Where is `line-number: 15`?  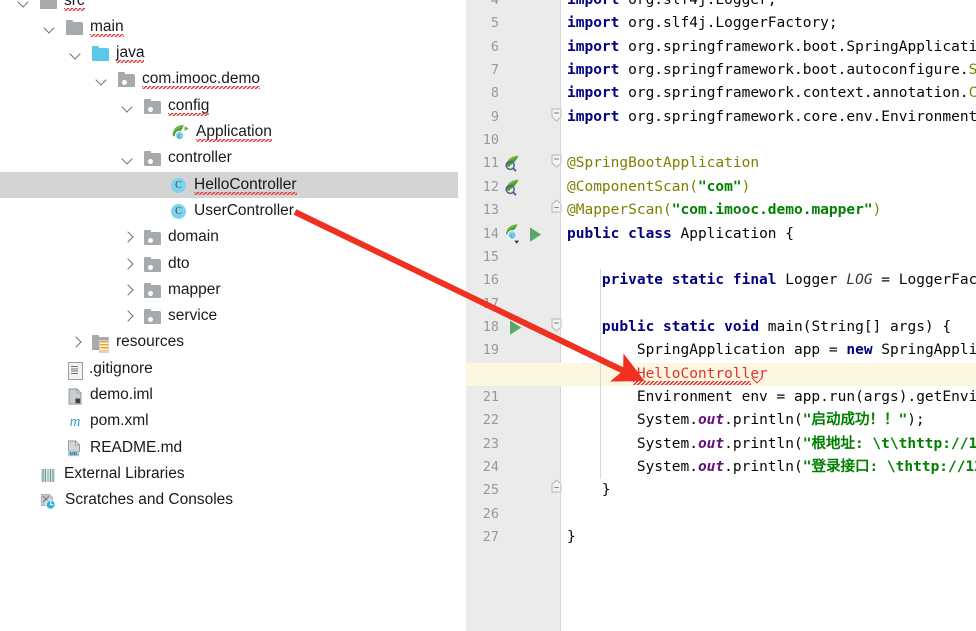
line-number: 15 is located at coordinates (490, 256).